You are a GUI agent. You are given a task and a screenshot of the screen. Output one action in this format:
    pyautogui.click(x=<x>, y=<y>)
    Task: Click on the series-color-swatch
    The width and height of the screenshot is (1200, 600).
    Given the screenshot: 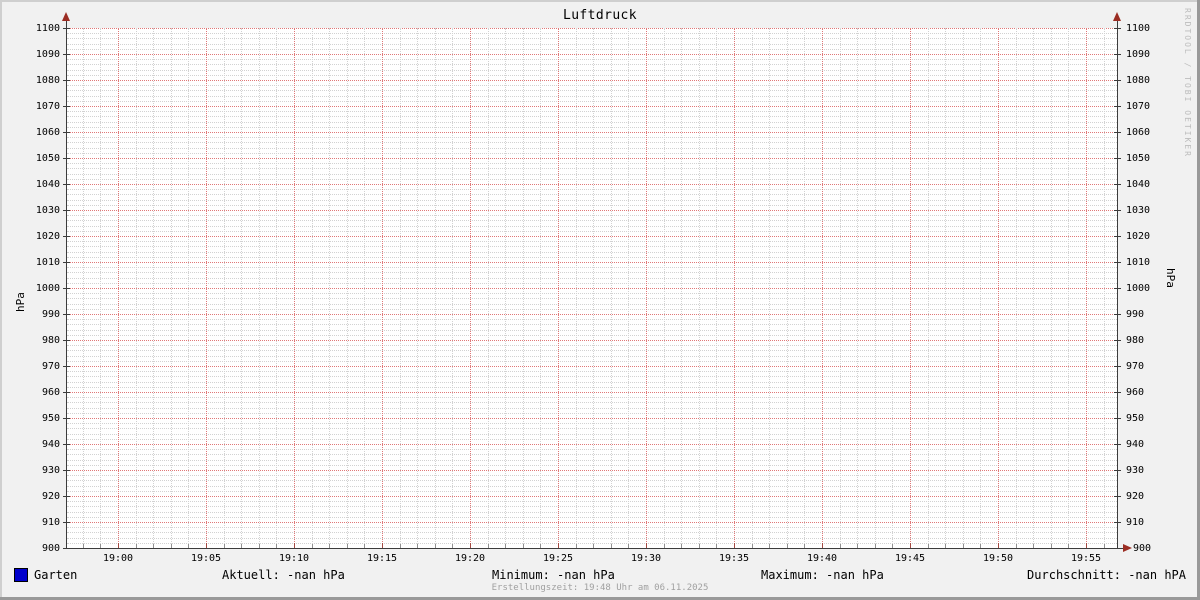 What is the action you would take?
    pyautogui.click(x=21, y=575)
    